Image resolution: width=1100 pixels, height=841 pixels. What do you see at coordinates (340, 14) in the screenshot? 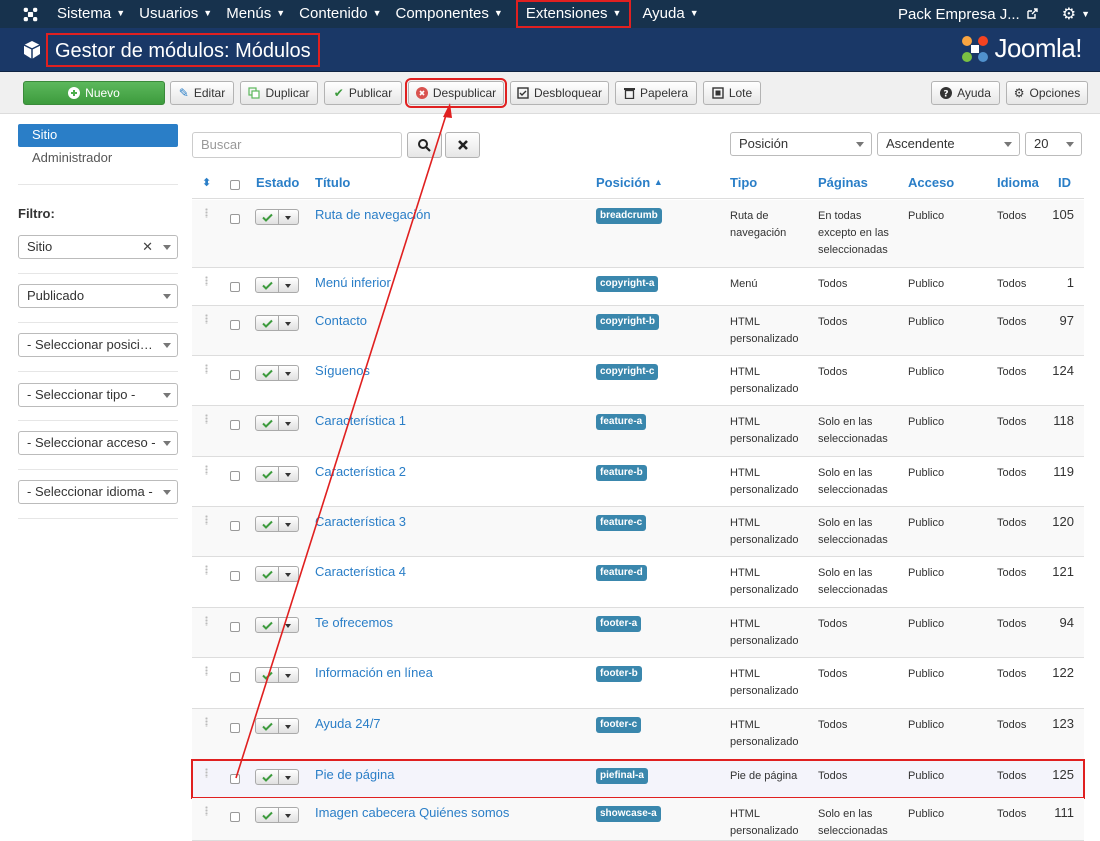
I see `menu-contenido: Contenido ▼` at bounding box center [340, 14].